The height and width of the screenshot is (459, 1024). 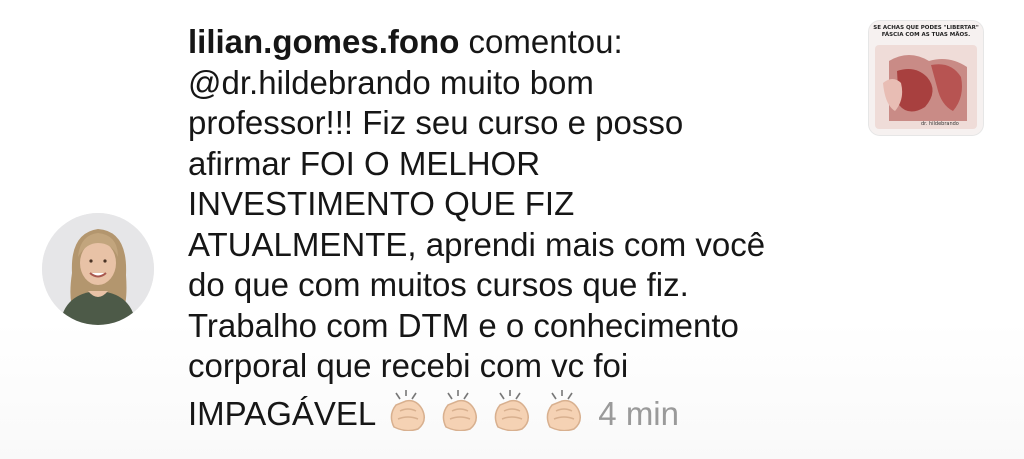 What do you see at coordinates (436, 122) in the screenshot?
I see `comment-line: professor!!! Fiz seu curso e posso` at bounding box center [436, 122].